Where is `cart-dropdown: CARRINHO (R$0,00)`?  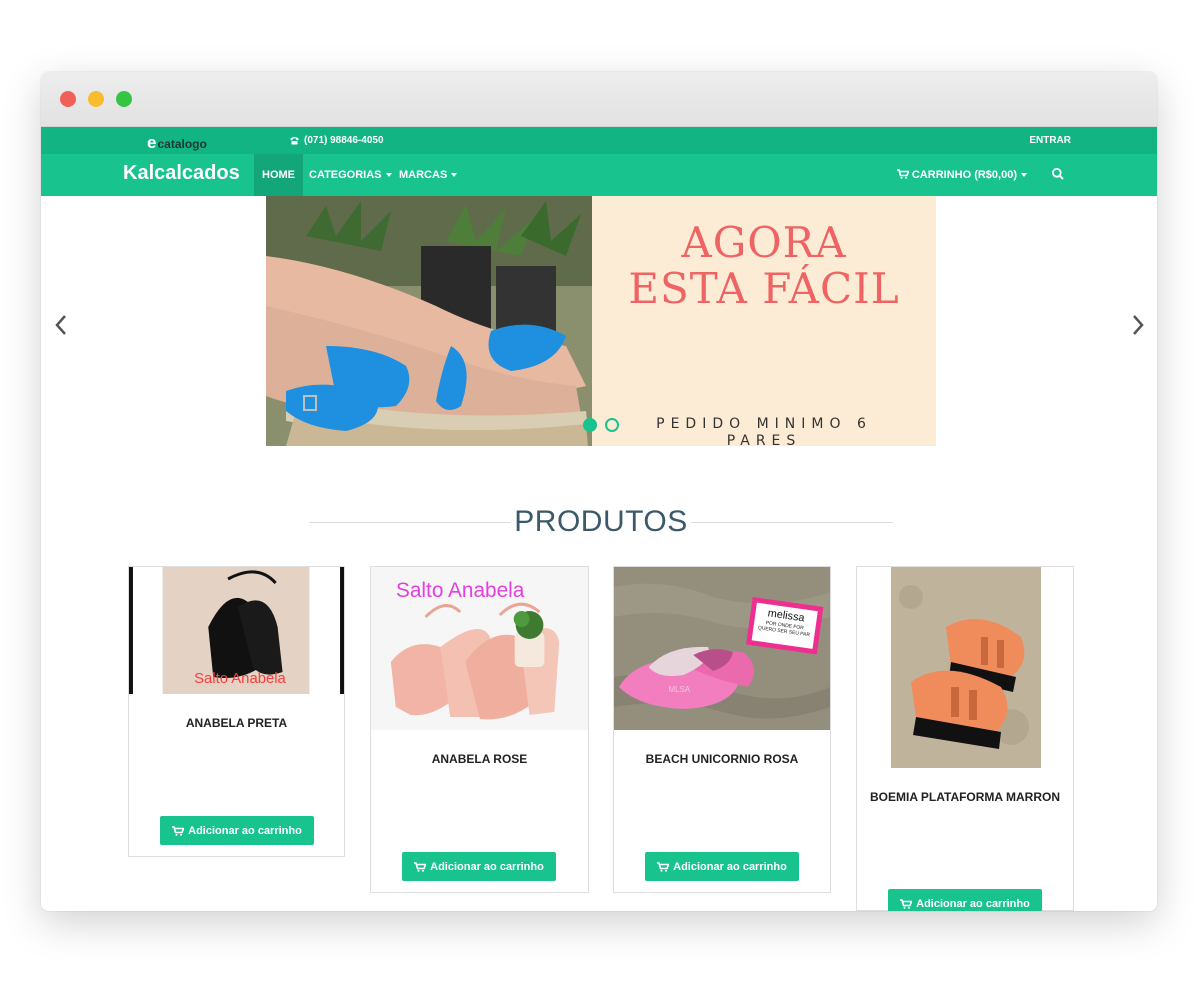 cart-dropdown: CARRINHO (R$0,00) is located at coordinates (961, 175).